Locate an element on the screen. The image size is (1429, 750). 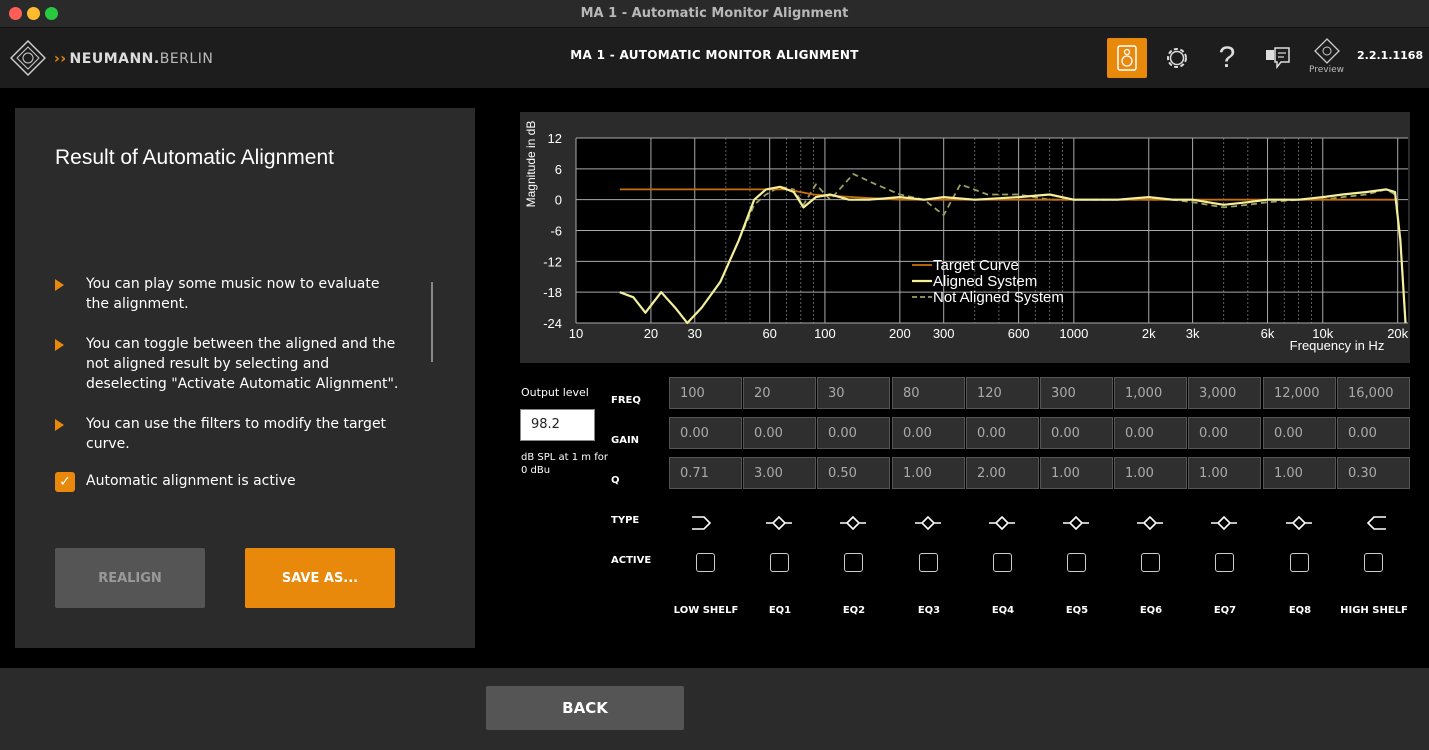
x-tick-label: 600 is located at coordinates (1019, 333).